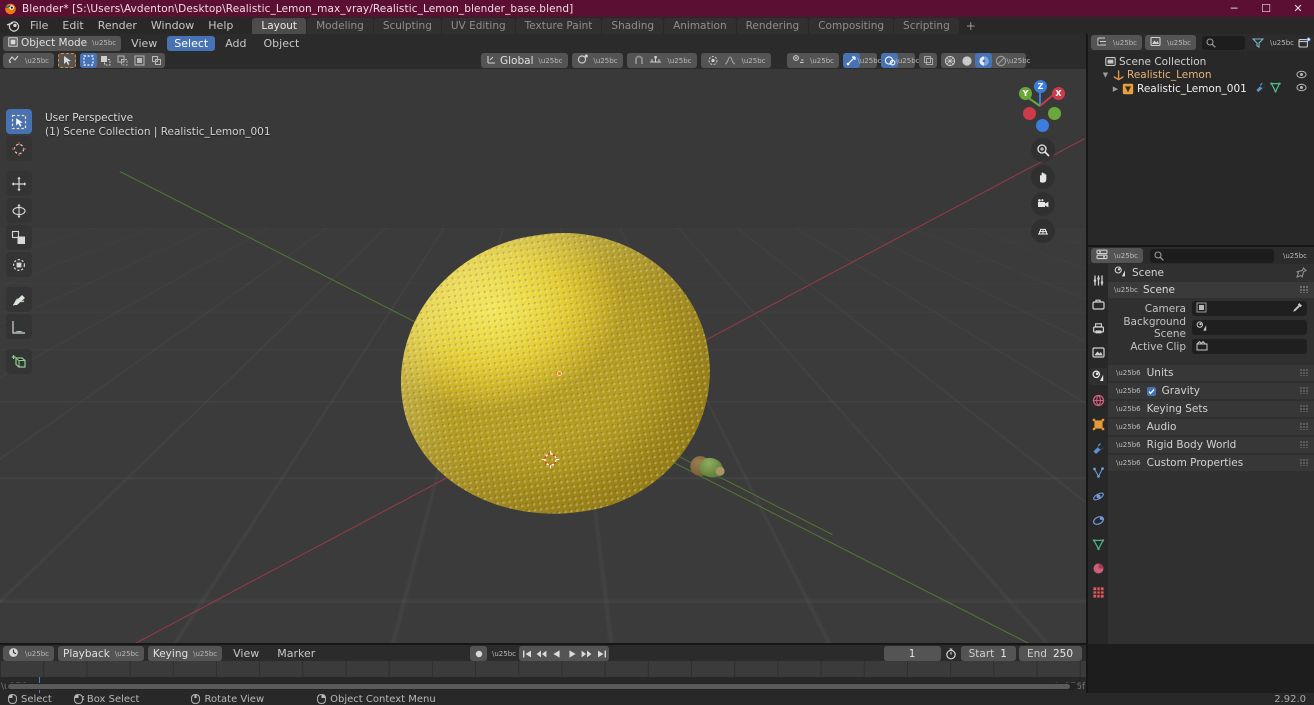 This screenshot has height=705, width=1314. What do you see at coordinates (1058, 93) in the screenshot?
I see `gizmo-axis-x: X` at bounding box center [1058, 93].